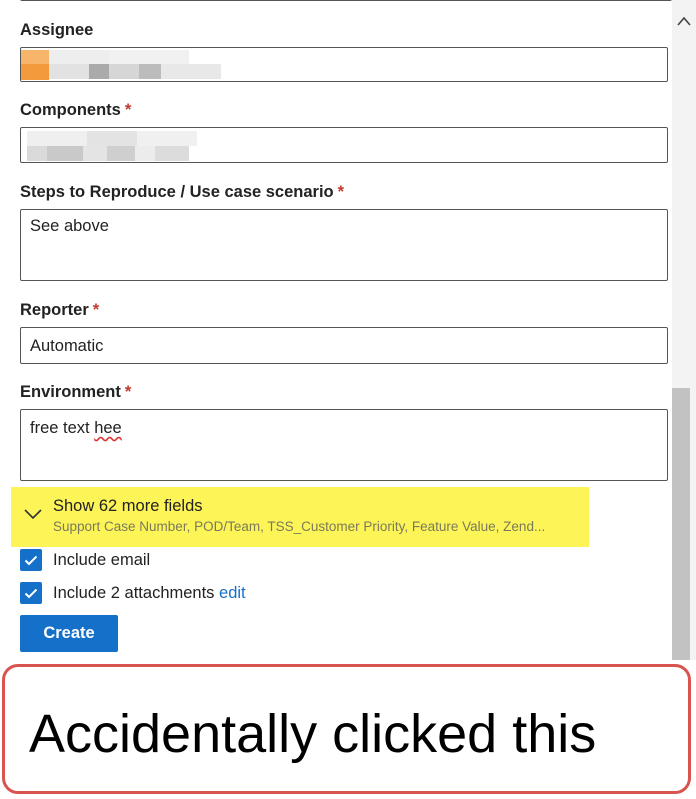  I want to click on reporter-field: Automatic, so click(344, 345).